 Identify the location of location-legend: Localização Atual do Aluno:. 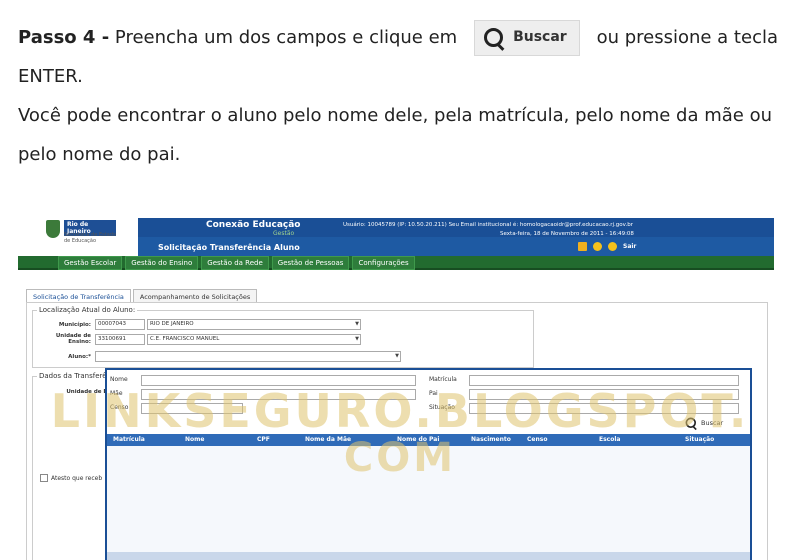
(87, 310).